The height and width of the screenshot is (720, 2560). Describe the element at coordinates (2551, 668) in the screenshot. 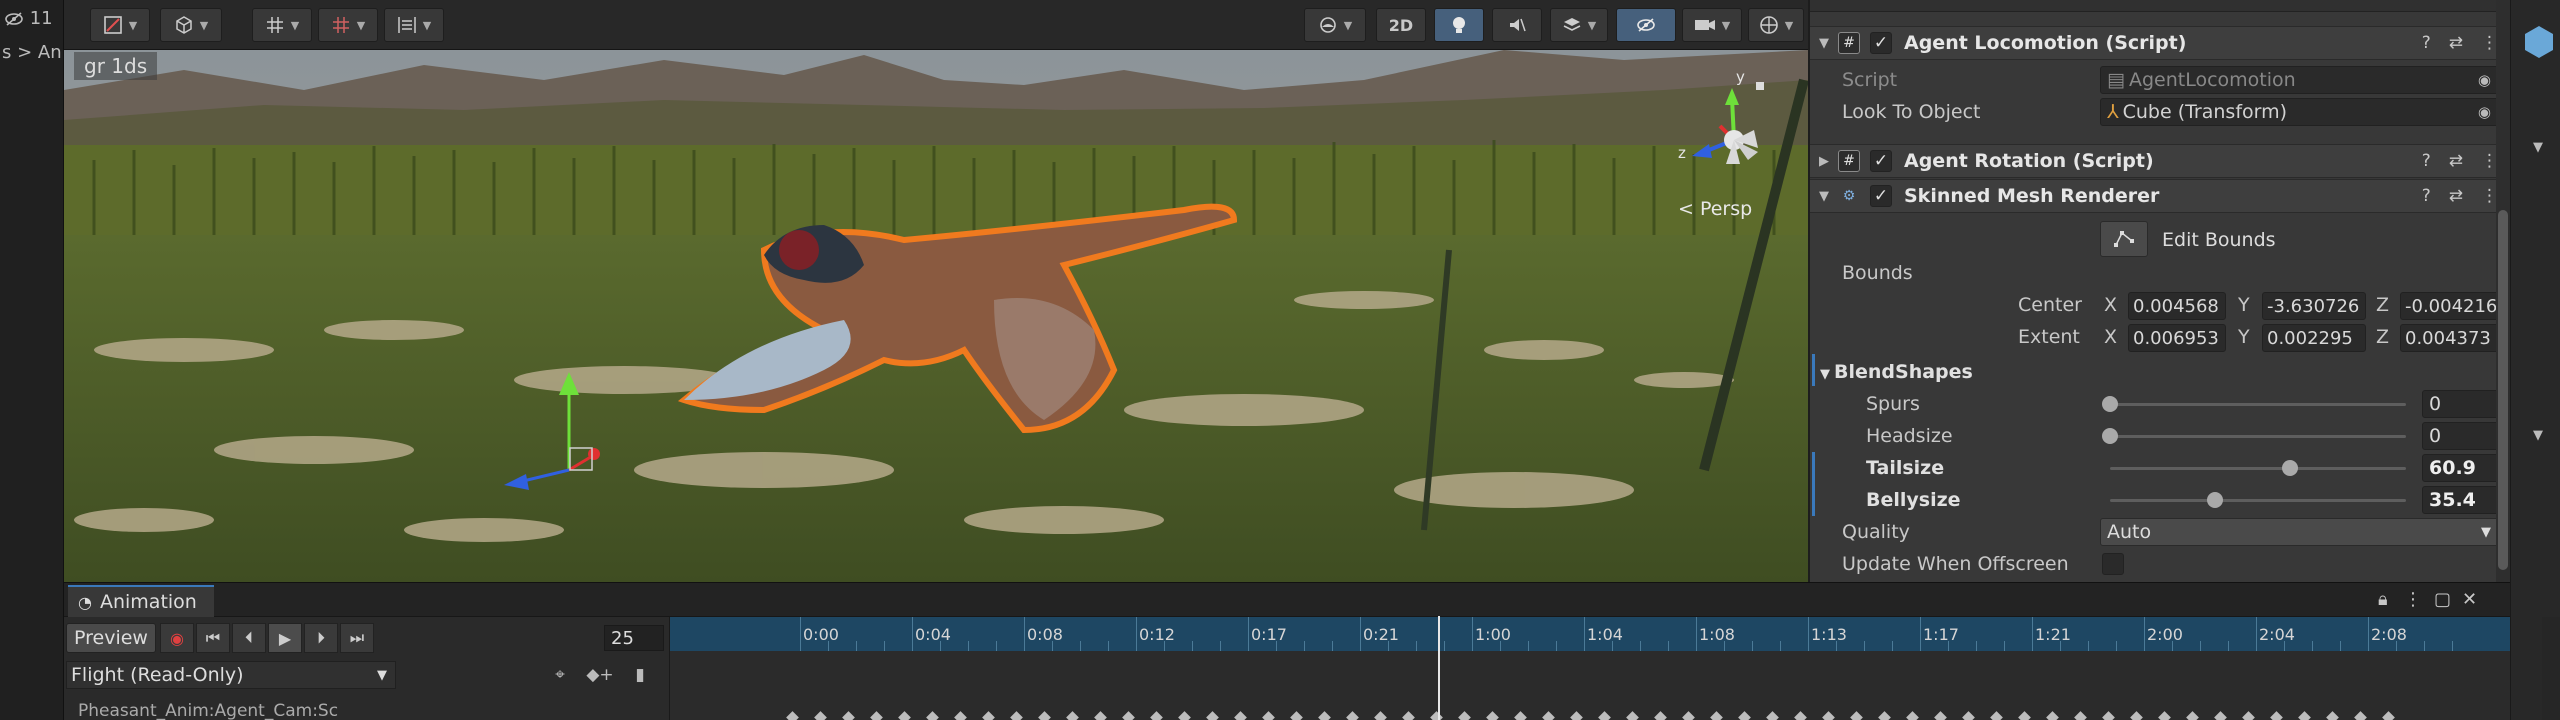

I see `dopesheet-scrollbar` at that location.